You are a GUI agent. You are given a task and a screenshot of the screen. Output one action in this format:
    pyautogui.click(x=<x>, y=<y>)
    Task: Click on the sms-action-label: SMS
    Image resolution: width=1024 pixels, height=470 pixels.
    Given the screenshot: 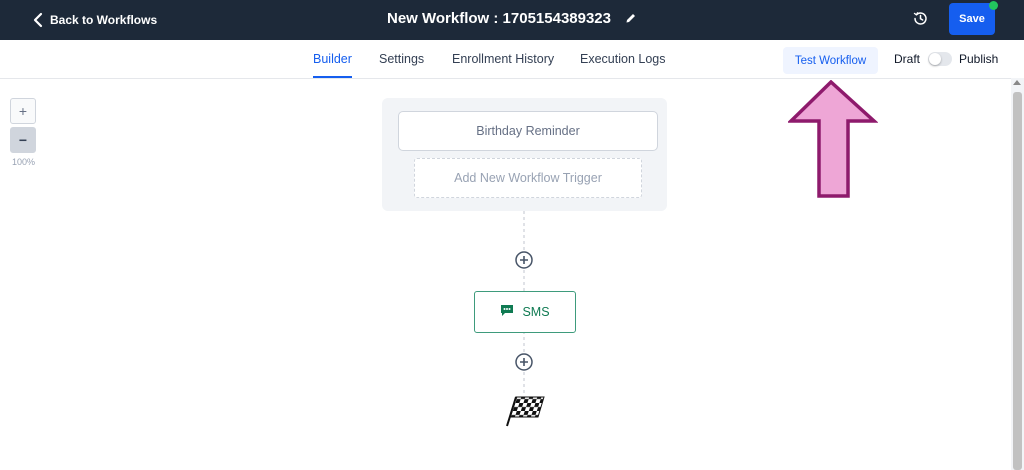 What is the action you would take?
    pyautogui.click(x=536, y=312)
    